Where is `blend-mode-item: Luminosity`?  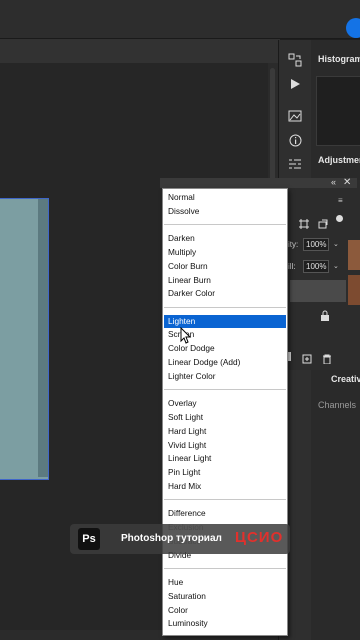
blend-mode-item: Luminosity is located at coordinates (225, 623).